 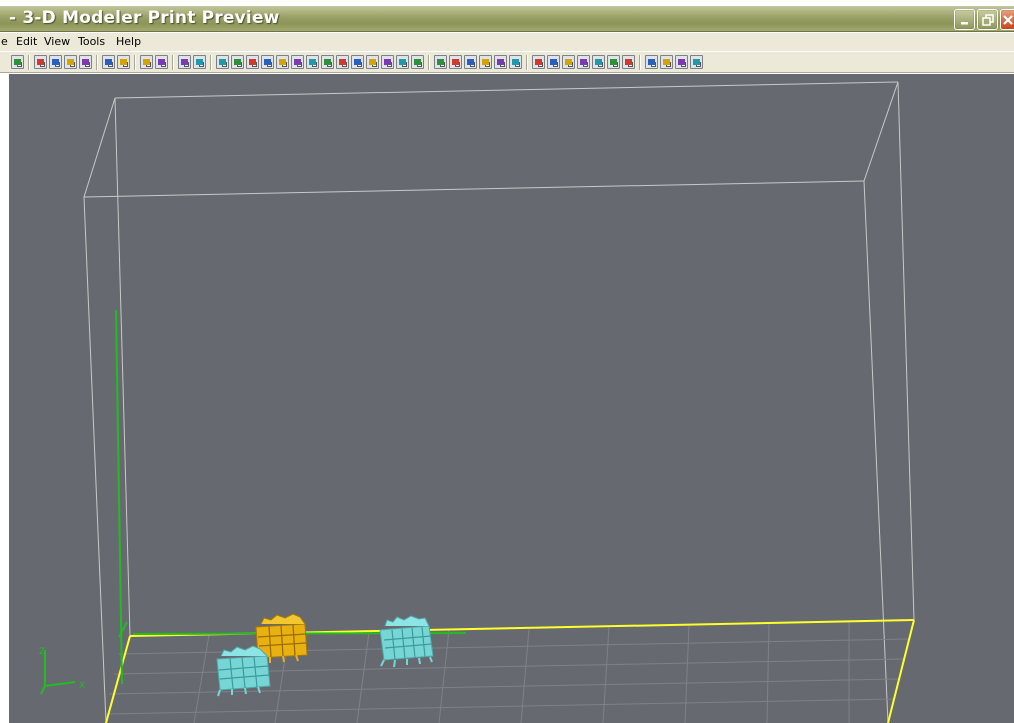 I want to click on pen-icon, so click(x=553, y=62).